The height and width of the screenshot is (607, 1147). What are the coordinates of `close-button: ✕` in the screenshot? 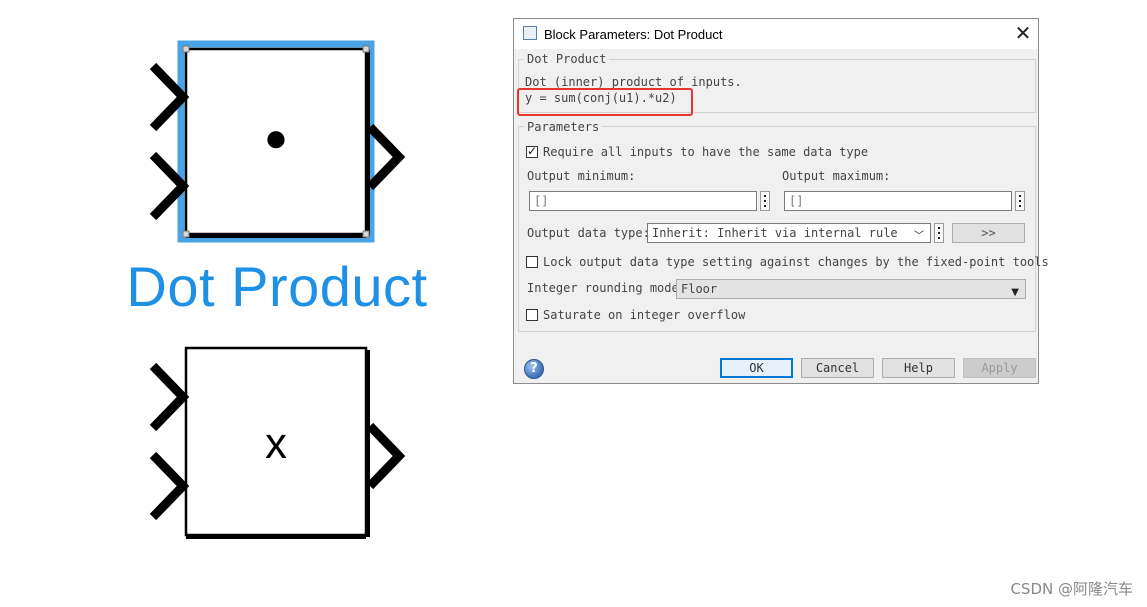 It's located at (1023, 34).